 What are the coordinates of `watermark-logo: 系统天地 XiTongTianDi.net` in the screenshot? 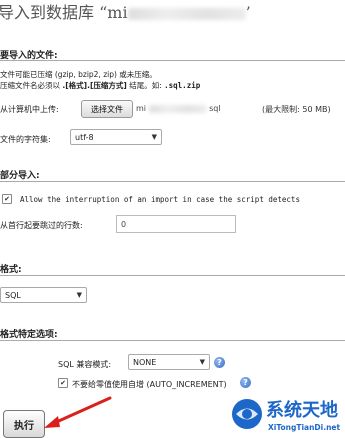 It's located at (286, 415).